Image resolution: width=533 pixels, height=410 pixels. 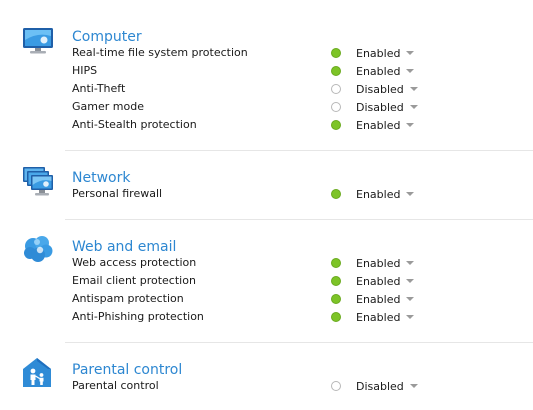 What do you see at coordinates (266, 265) in the screenshot?
I see `row-web-access-protection: Web access protection Enabled` at bounding box center [266, 265].